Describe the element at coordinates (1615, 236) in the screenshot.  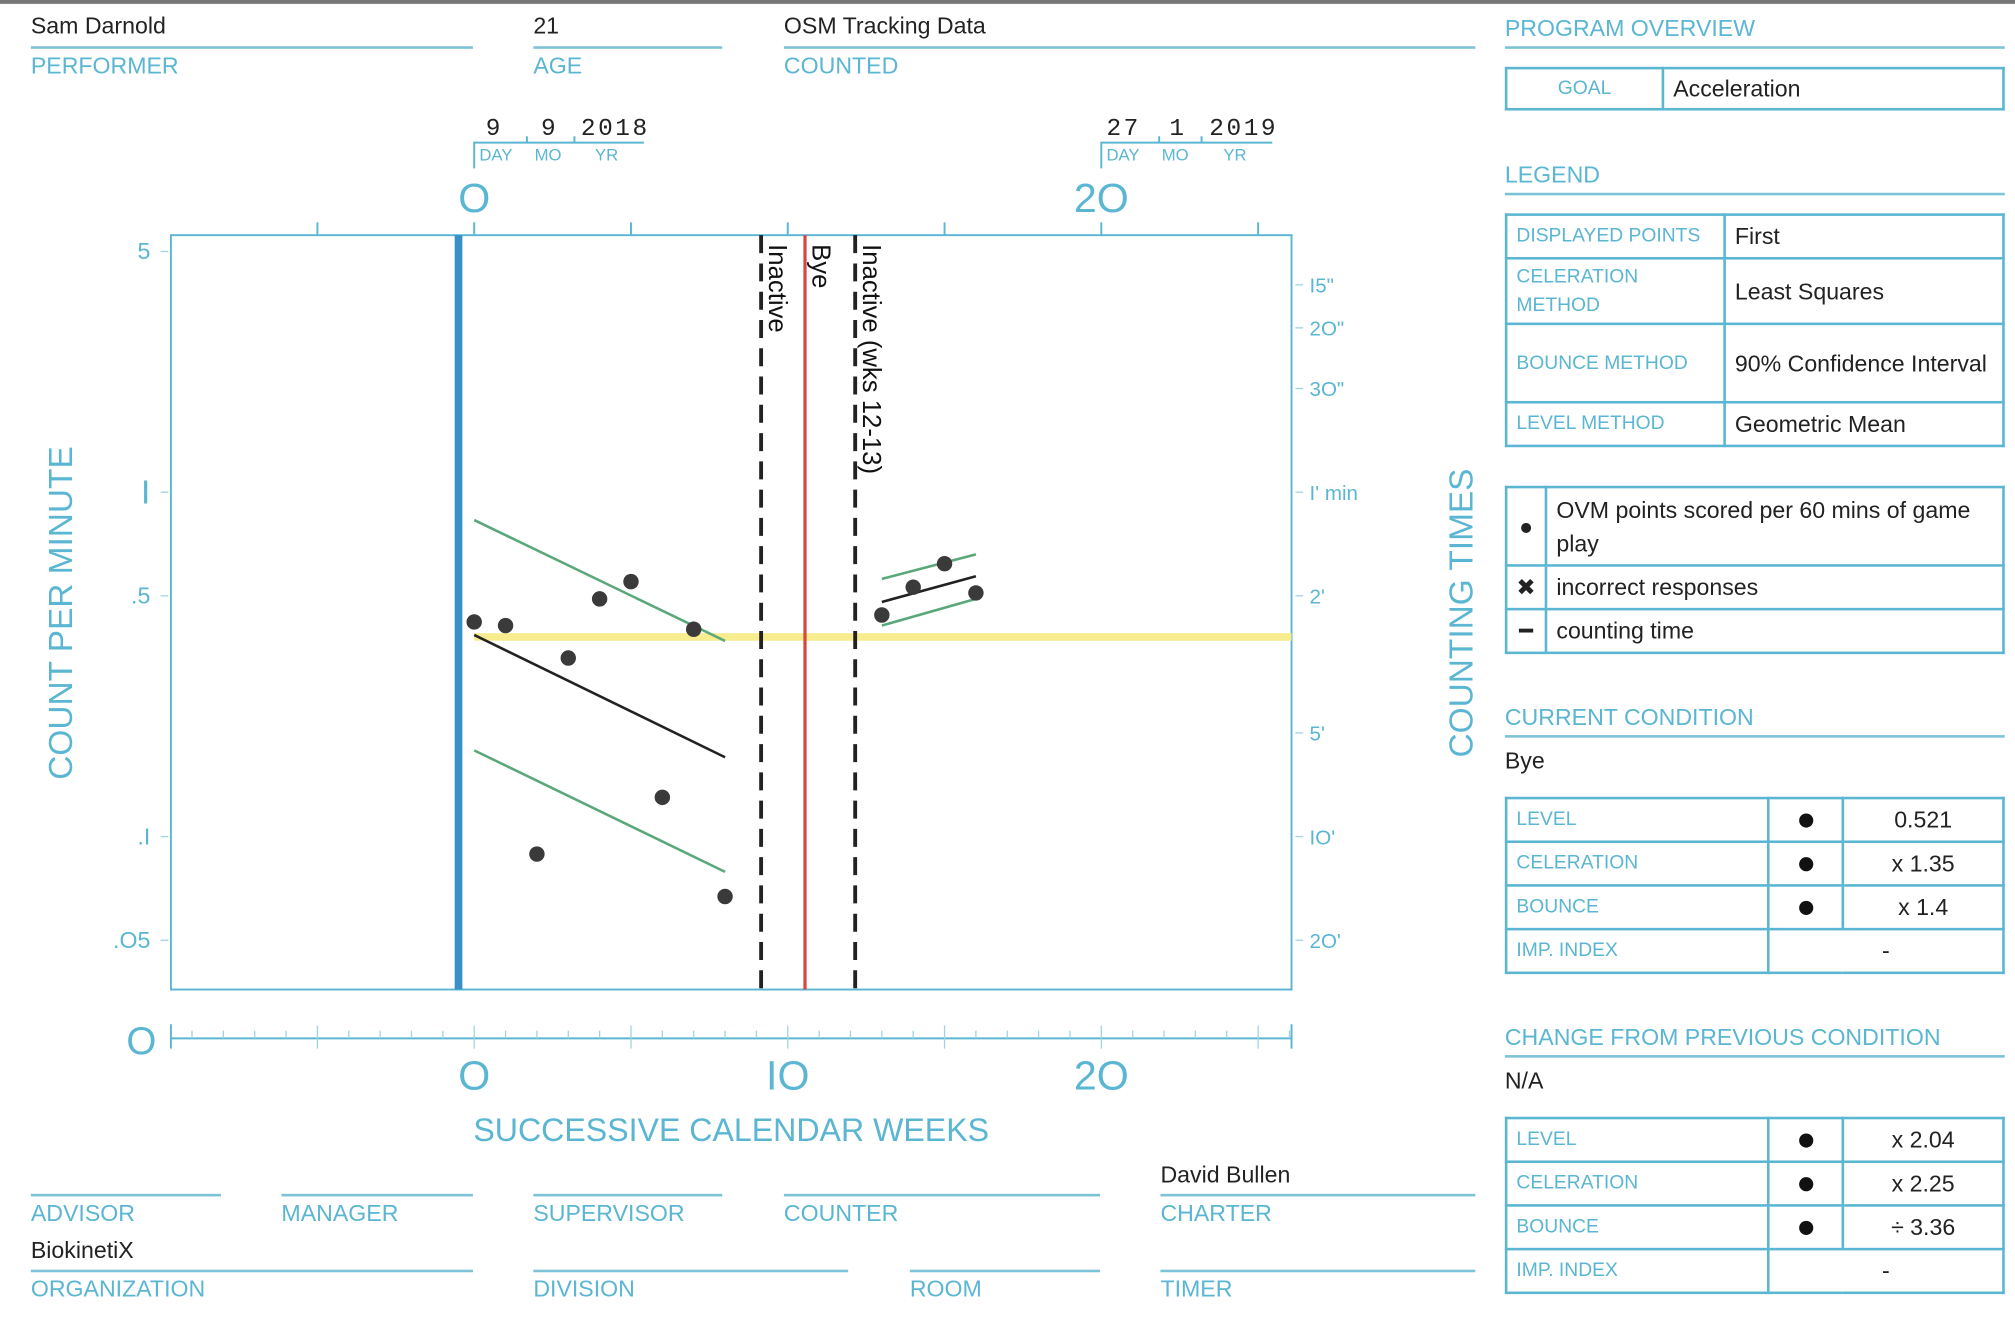
I see `legend-key: DISPLAYED POINTS` at that location.